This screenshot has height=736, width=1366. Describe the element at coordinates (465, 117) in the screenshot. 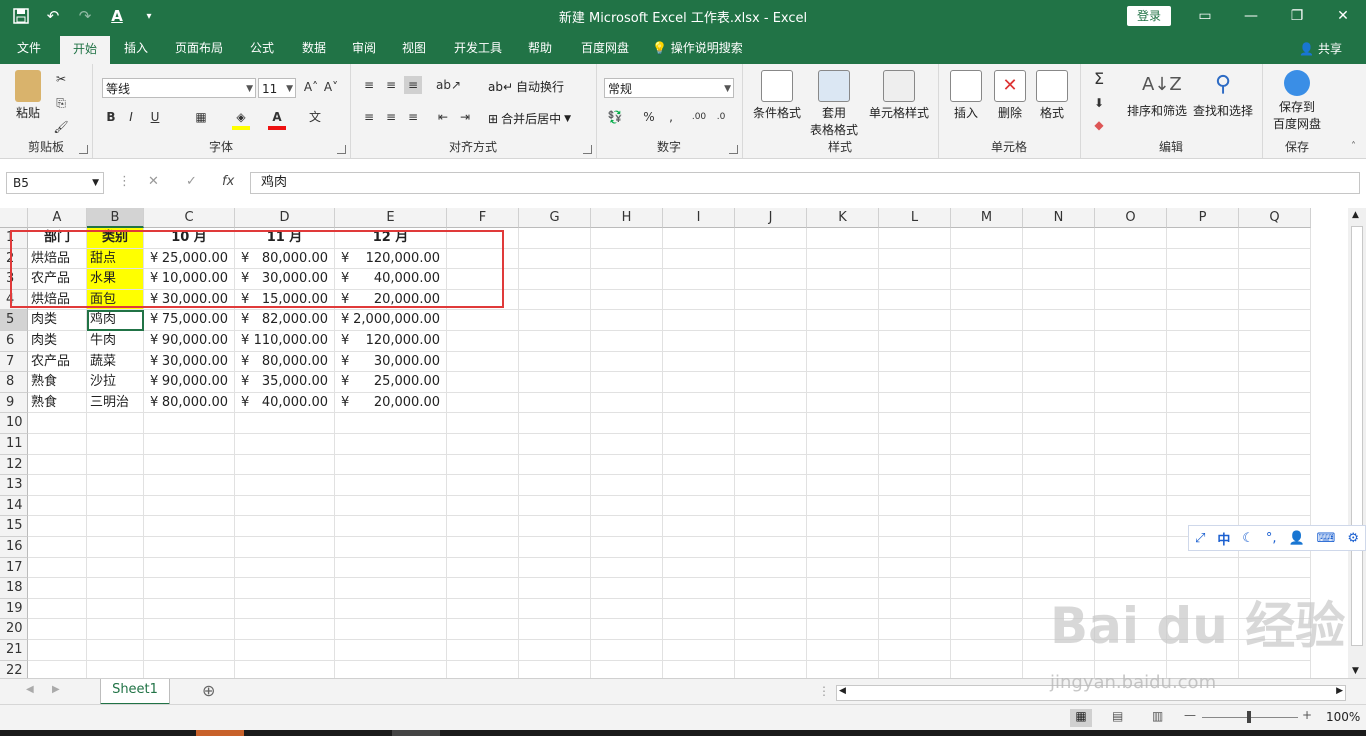

I see `increase-indent-icon: ⇥` at that location.